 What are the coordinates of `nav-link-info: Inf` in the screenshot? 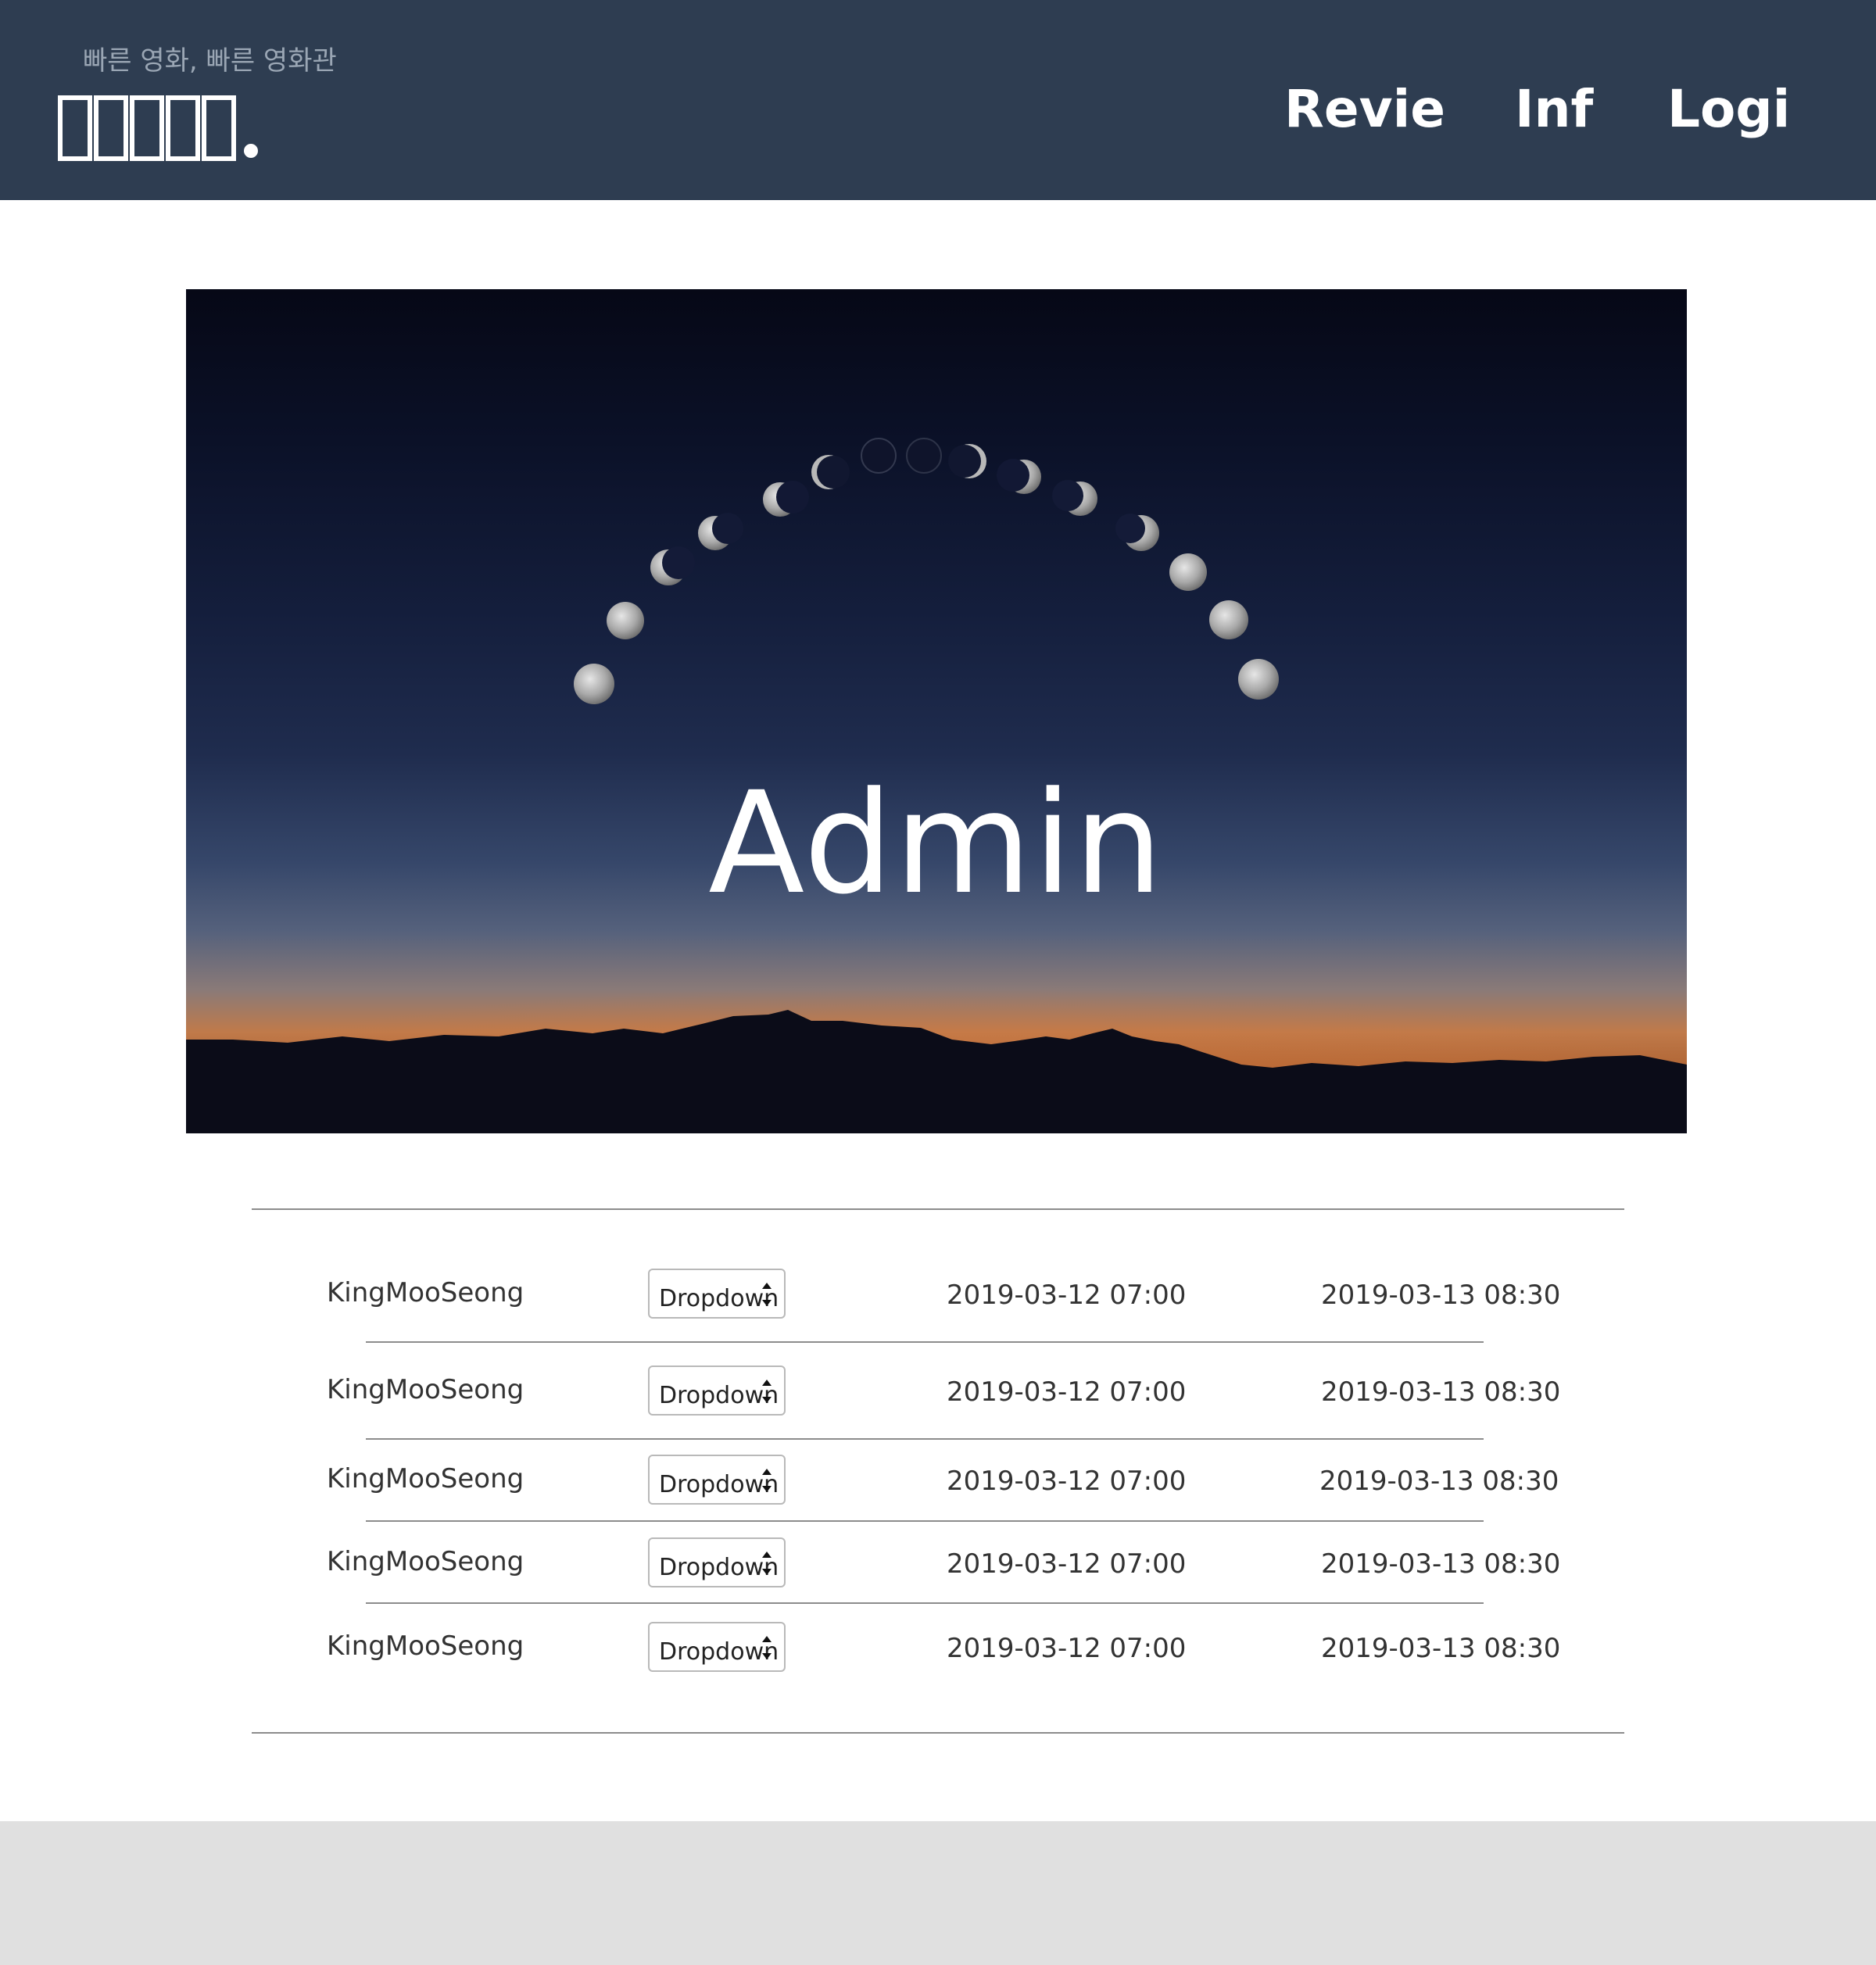 It's located at (1554, 109).